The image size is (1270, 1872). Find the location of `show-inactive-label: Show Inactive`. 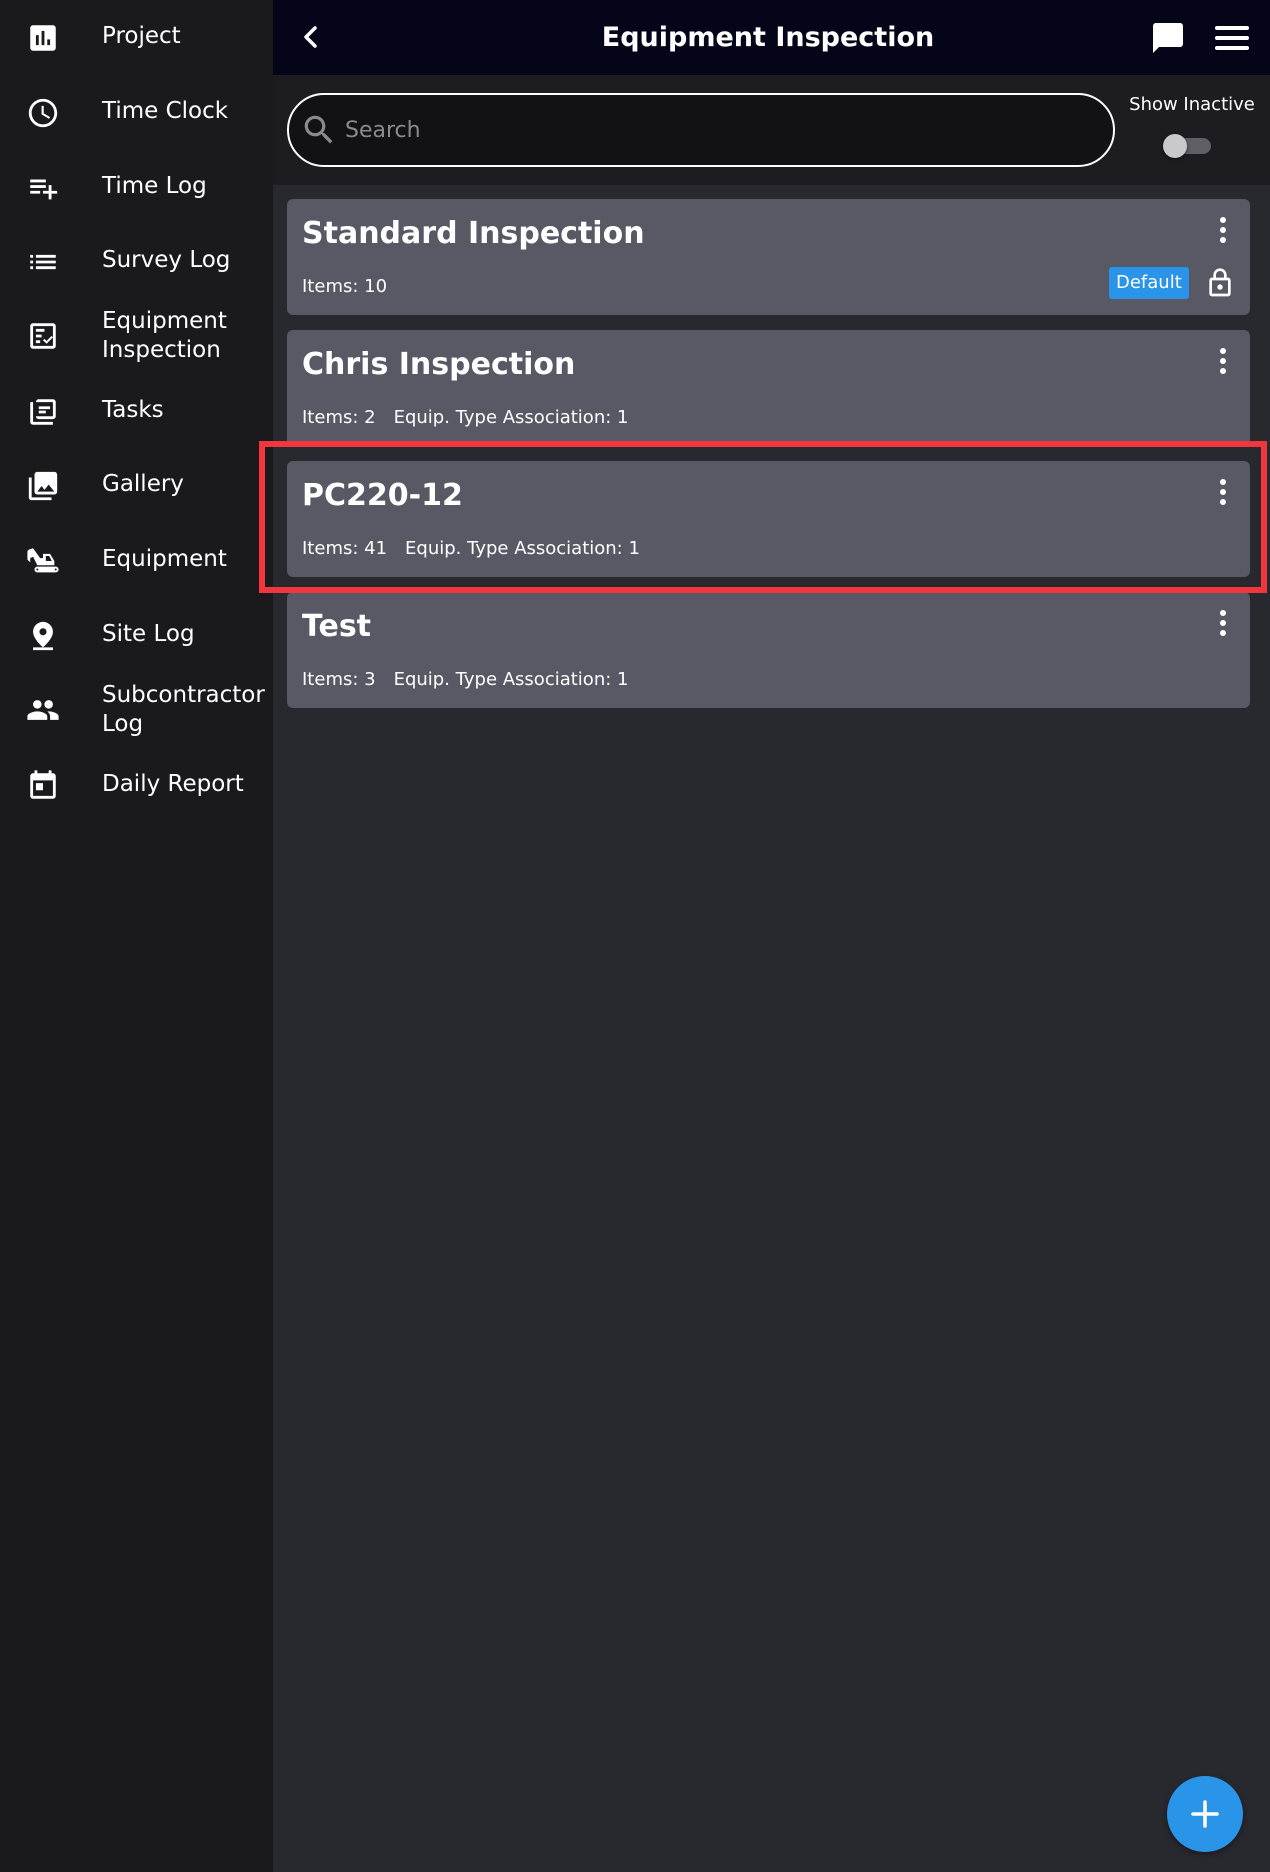

show-inactive-label: Show Inactive is located at coordinates (1192, 104).